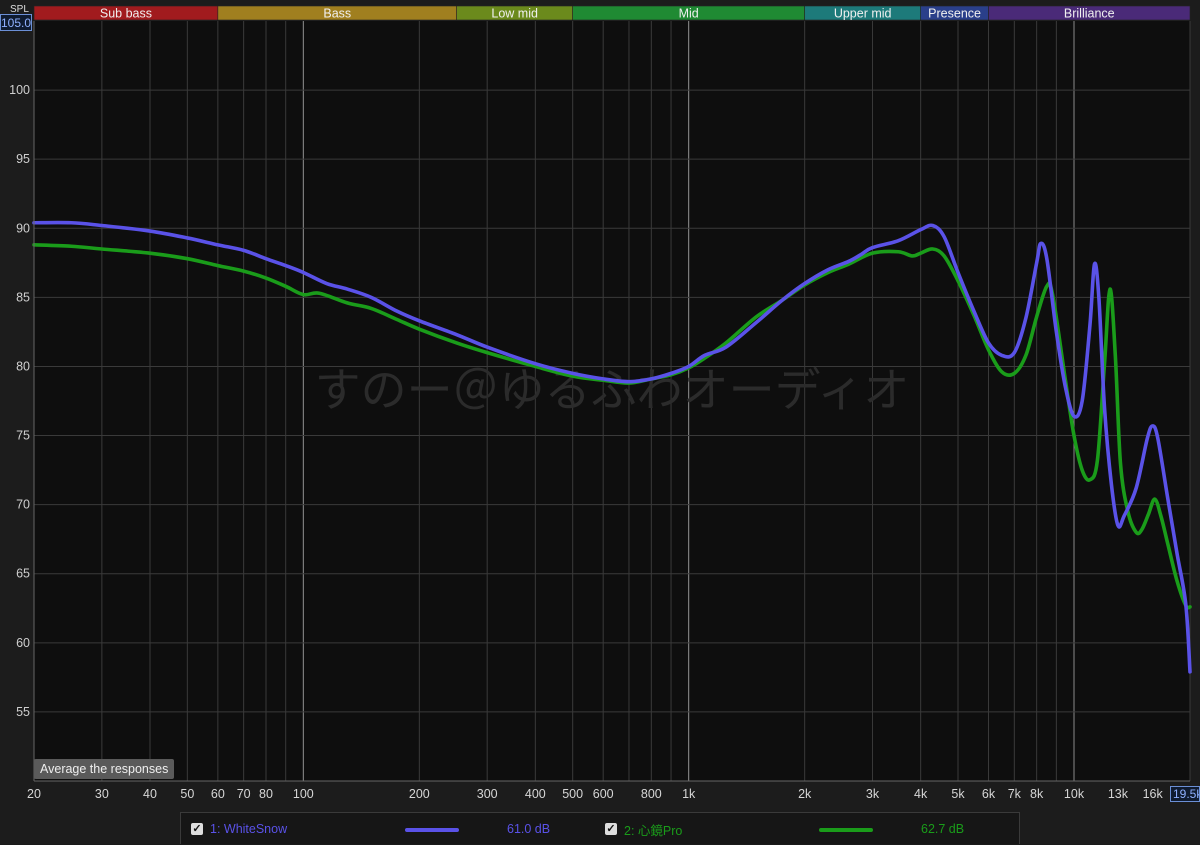  What do you see at coordinates (244, 794) in the screenshot?
I see `x-tick-label: 70` at bounding box center [244, 794].